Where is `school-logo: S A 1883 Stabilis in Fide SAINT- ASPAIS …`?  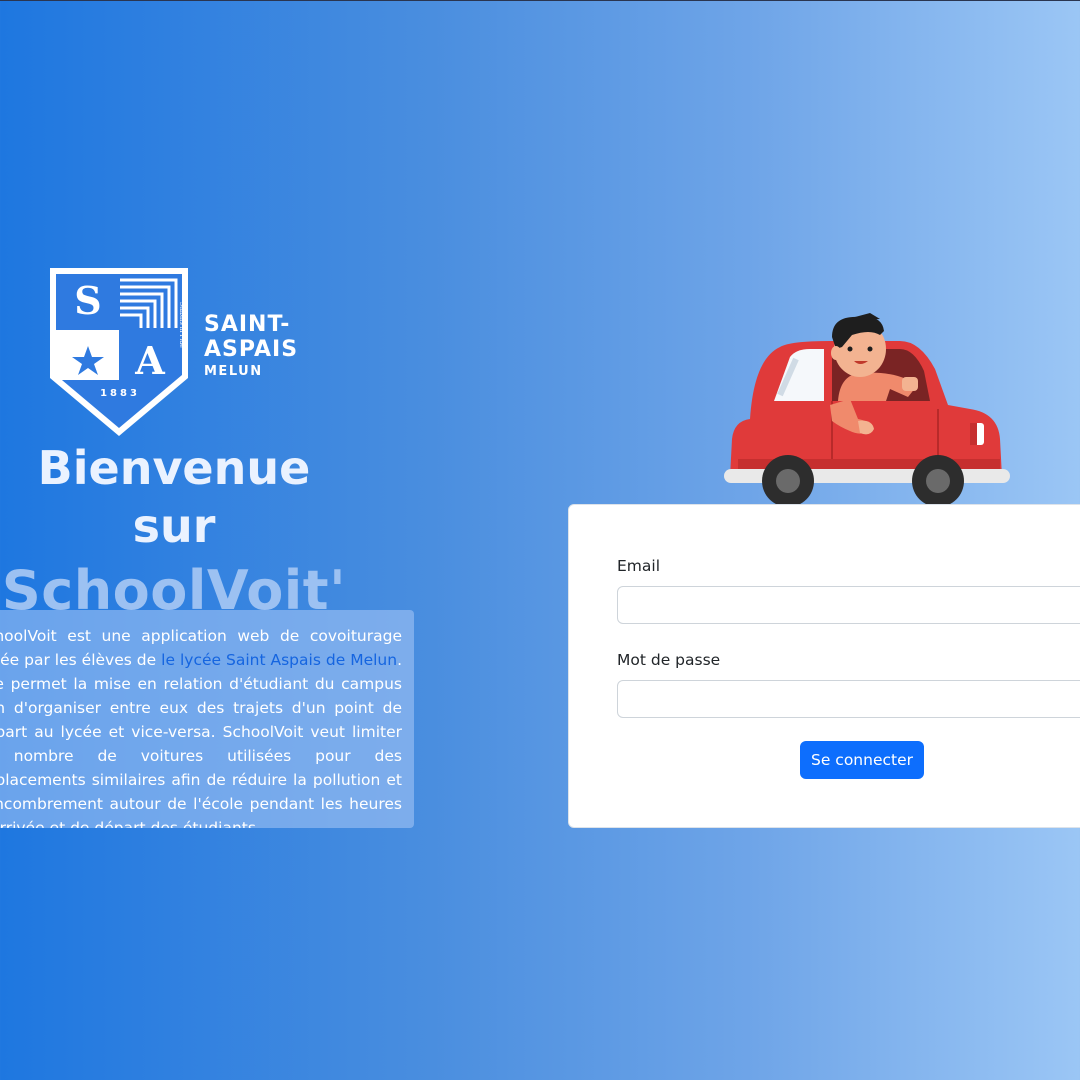 school-logo: S A 1883 Stabilis in Fide SAINT- ASPAIS … is located at coordinates (178, 352).